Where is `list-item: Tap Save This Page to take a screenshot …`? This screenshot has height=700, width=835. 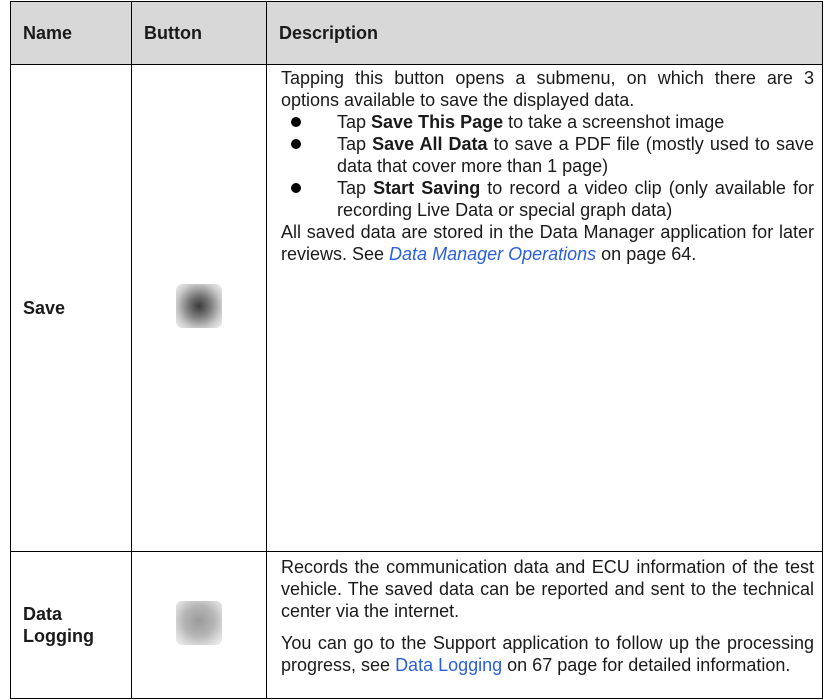 list-item: Tap Save This Page to take a screenshot … is located at coordinates (547, 122).